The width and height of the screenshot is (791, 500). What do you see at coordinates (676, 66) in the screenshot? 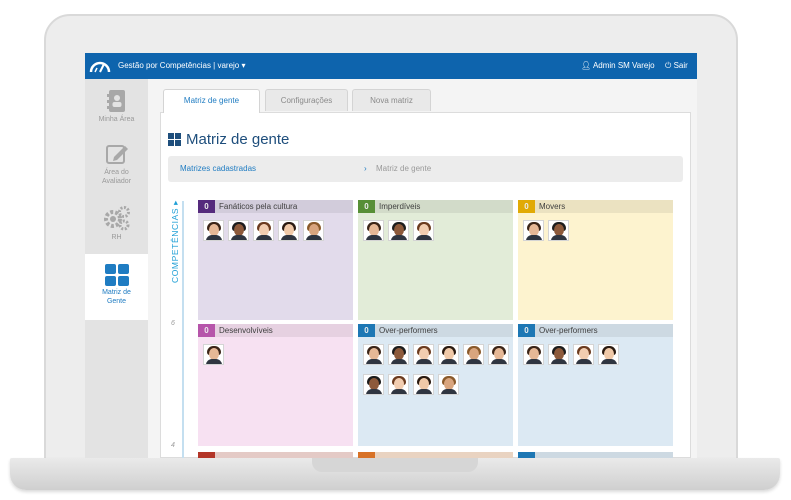
I see `logout-button: ⏻ Sair` at bounding box center [676, 66].